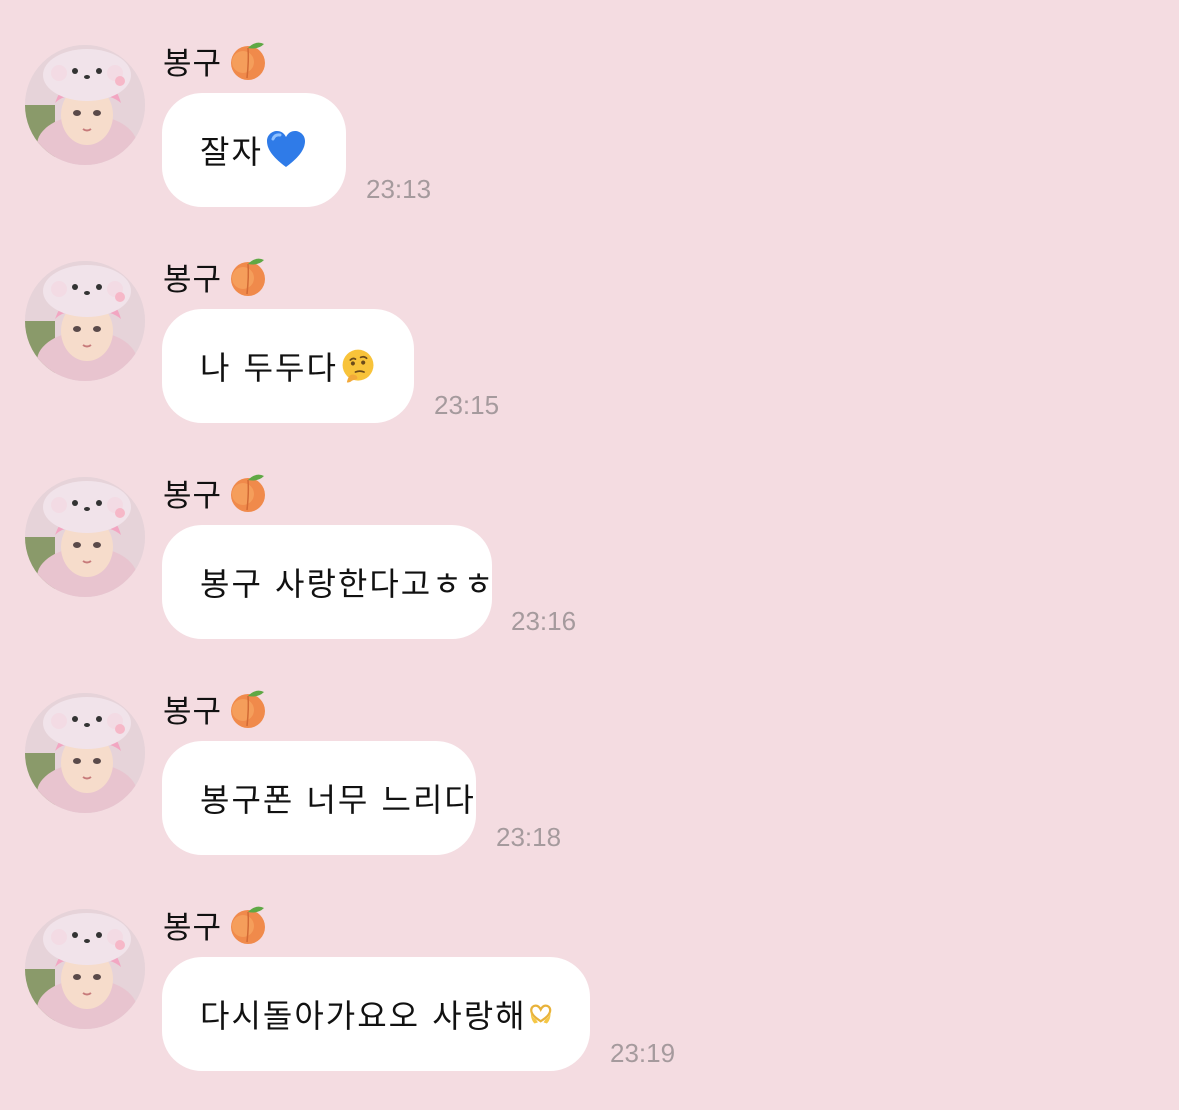  I want to click on thinking-face-icon, so click(358, 366).